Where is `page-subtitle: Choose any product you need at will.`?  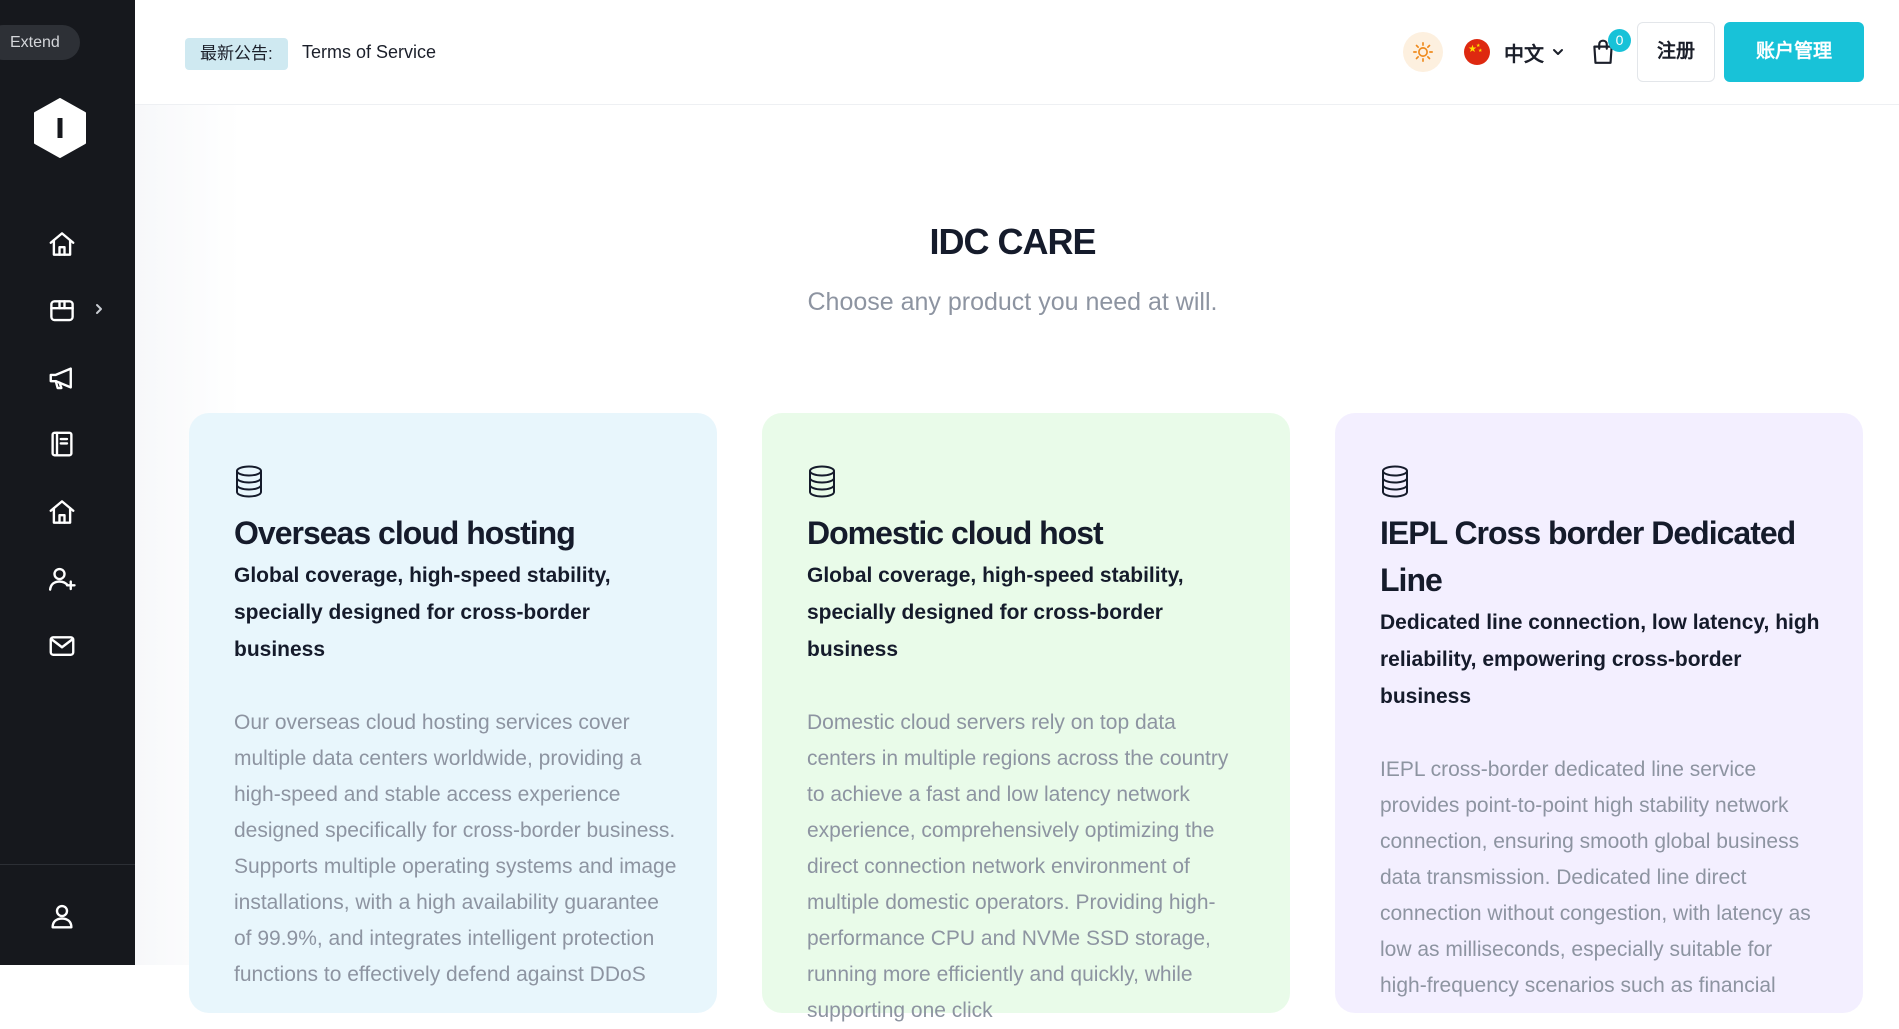 page-subtitle: Choose any product you need at will. is located at coordinates (1012, 302).